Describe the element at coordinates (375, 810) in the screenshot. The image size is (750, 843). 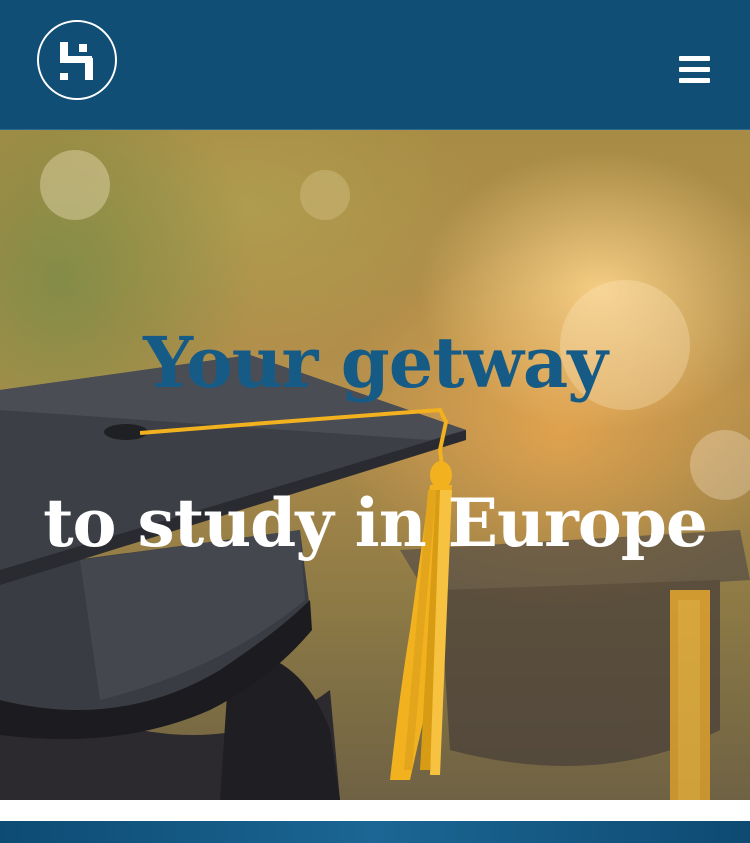
I see `section-divider` at that location.